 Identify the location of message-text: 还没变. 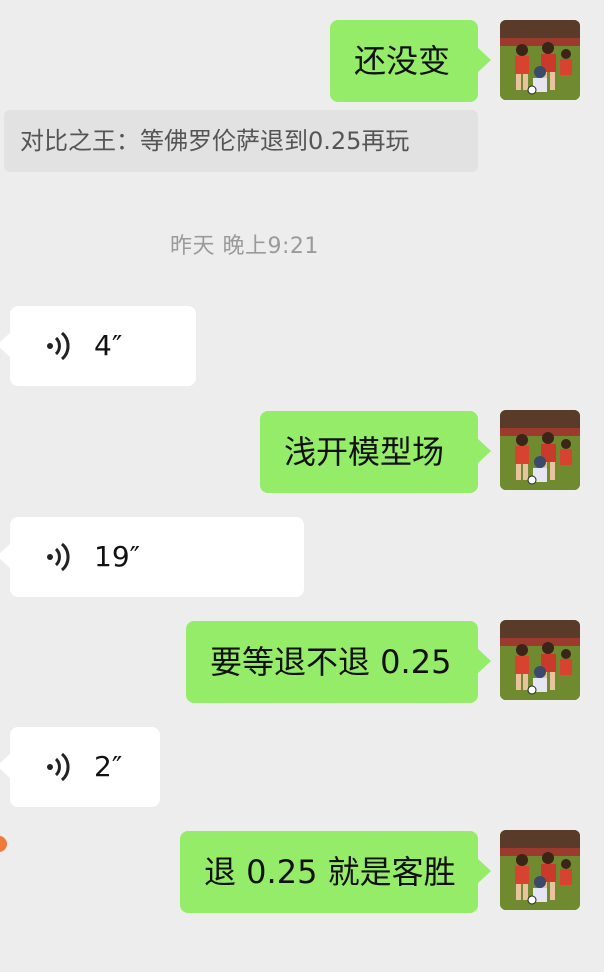
(402, 61).